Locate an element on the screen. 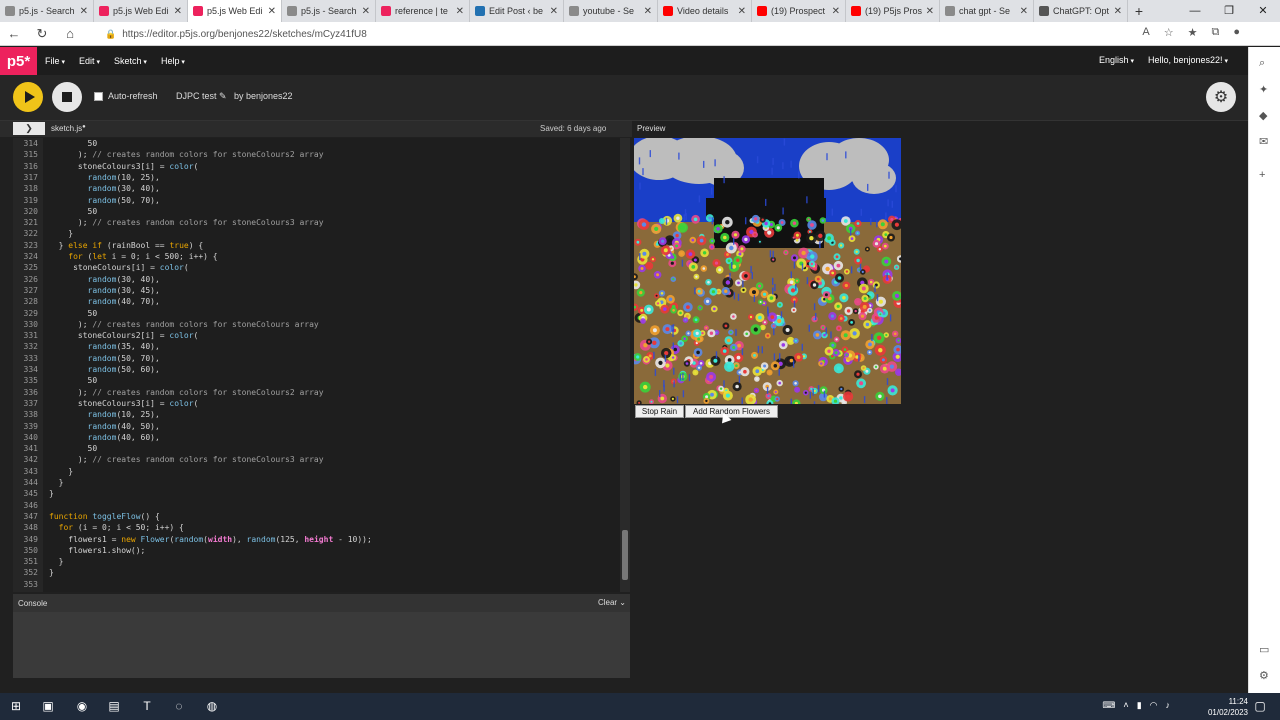 Image resolution: width=1280 pixels, height=720 pixels. sketch-canvas is located at coordinates (767, 271).